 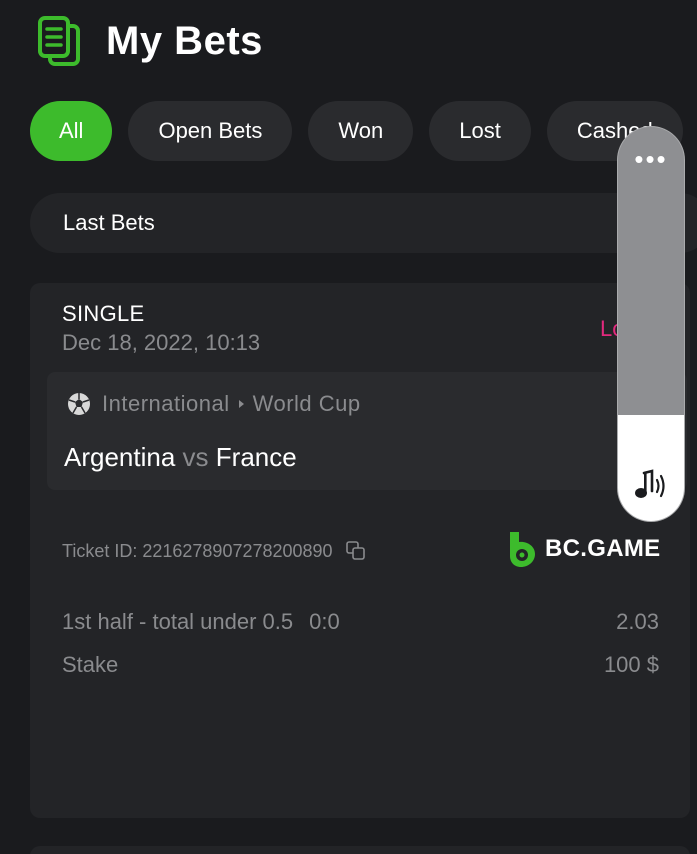 I want to click on tab-all: All, so click(x=71, y=131).